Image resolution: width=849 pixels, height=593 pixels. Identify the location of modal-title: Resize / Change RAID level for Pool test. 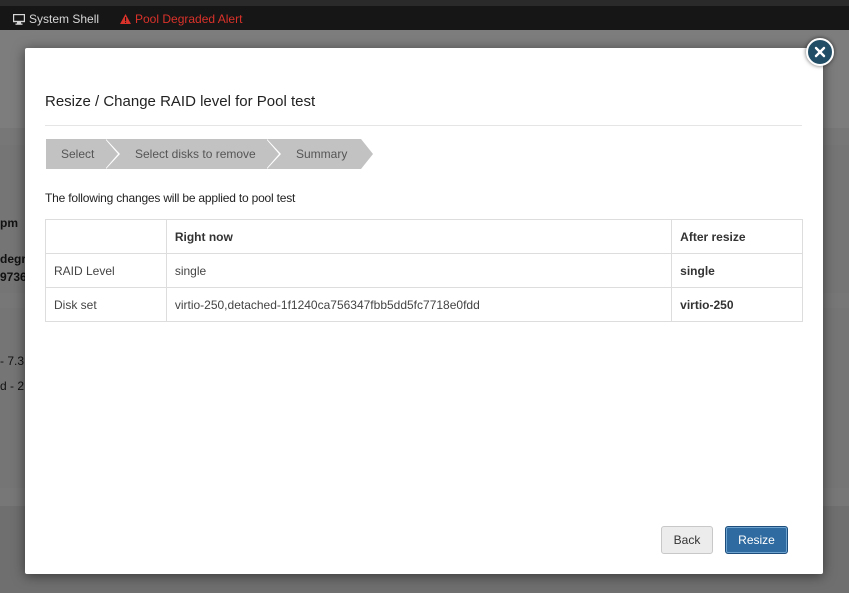
(180, 101).